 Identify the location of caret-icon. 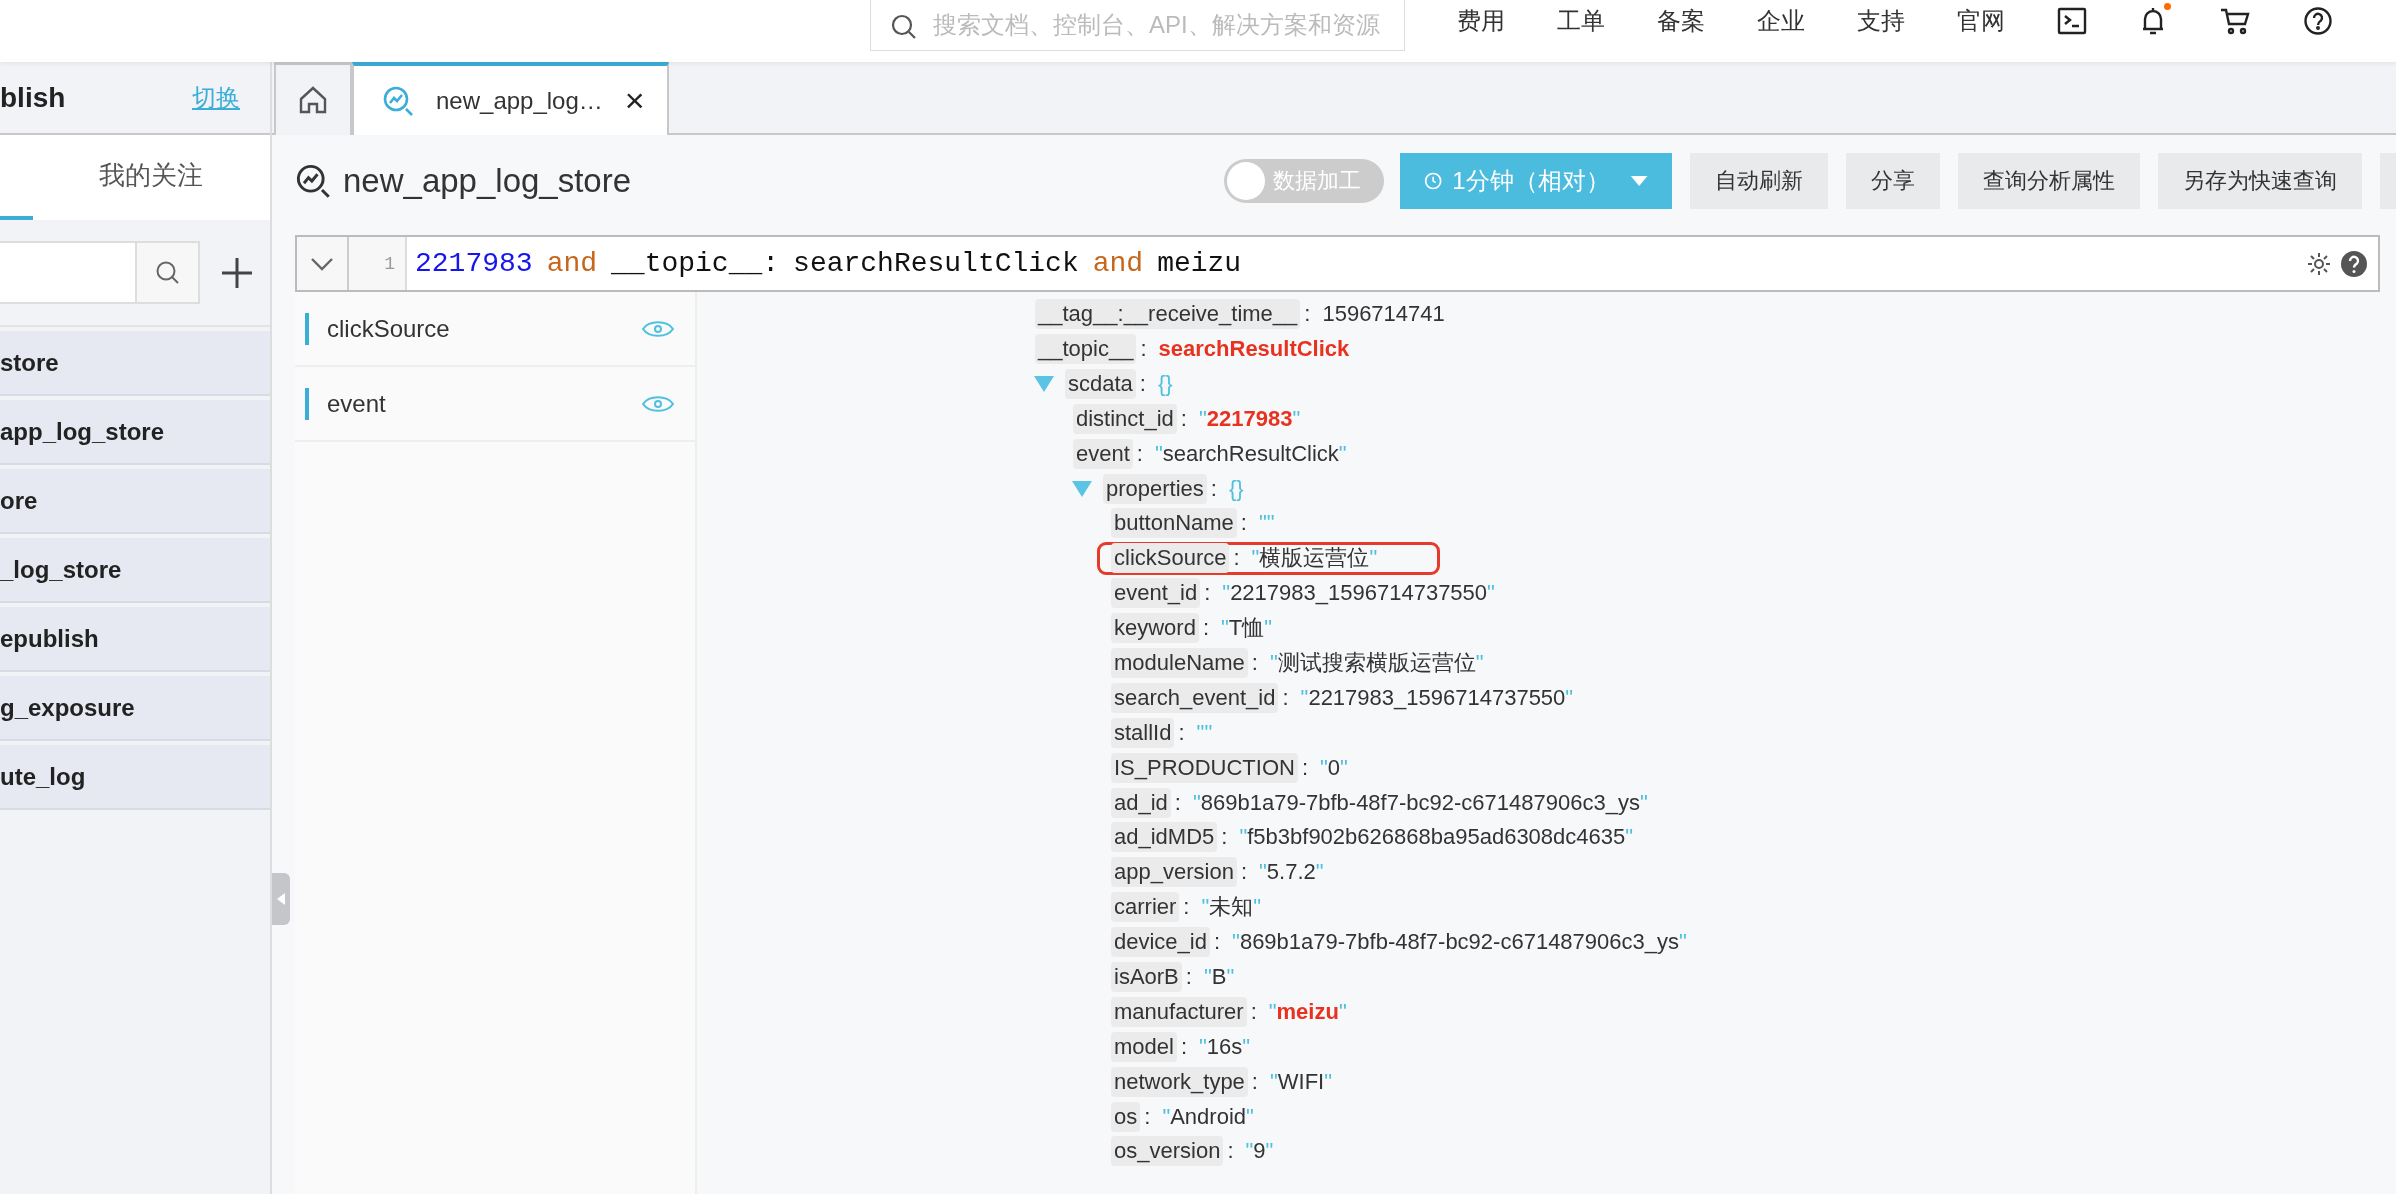
(1638, 181).